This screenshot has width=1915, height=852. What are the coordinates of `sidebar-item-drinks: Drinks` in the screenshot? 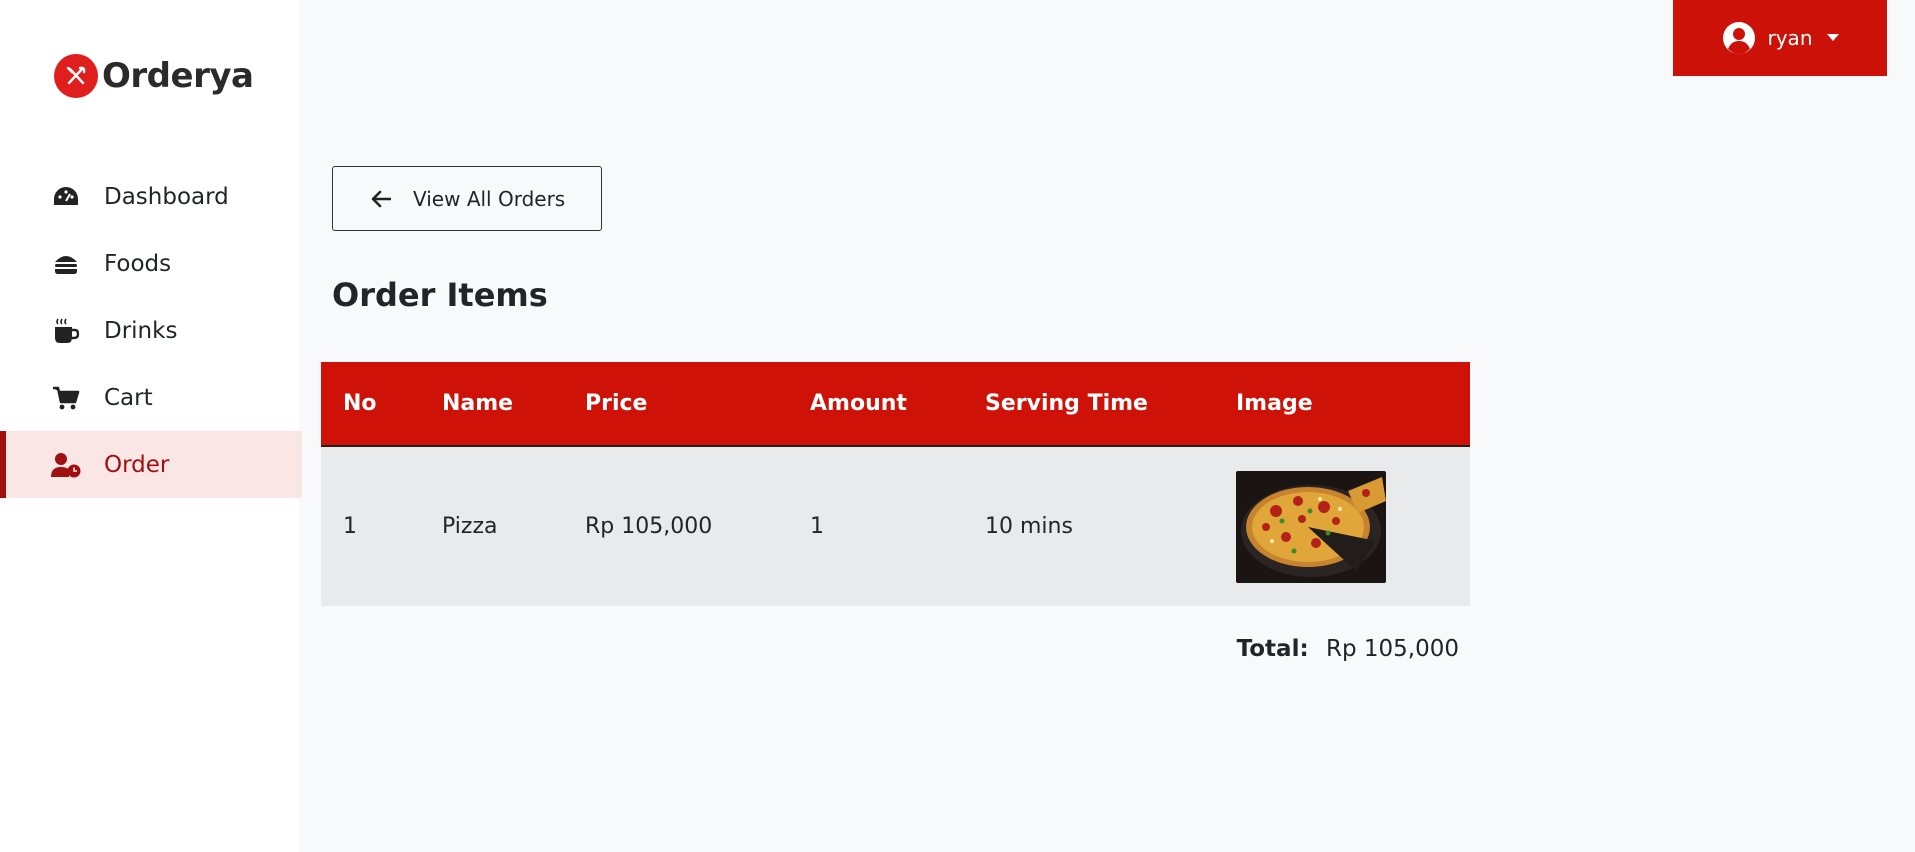 It's located at (151, 330).